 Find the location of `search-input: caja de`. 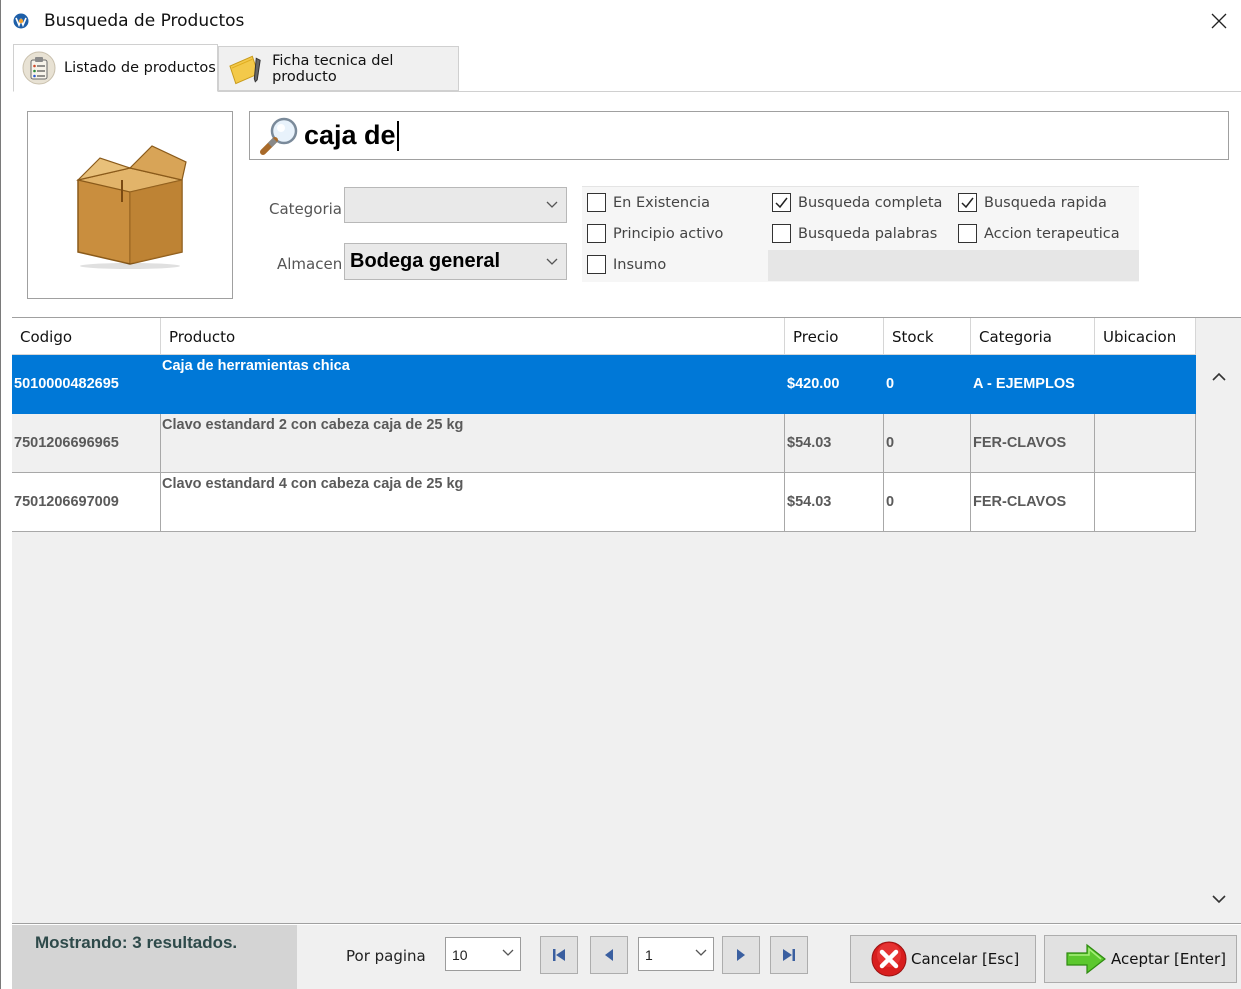

search-input: caja de is located at coordinates (739, 135).